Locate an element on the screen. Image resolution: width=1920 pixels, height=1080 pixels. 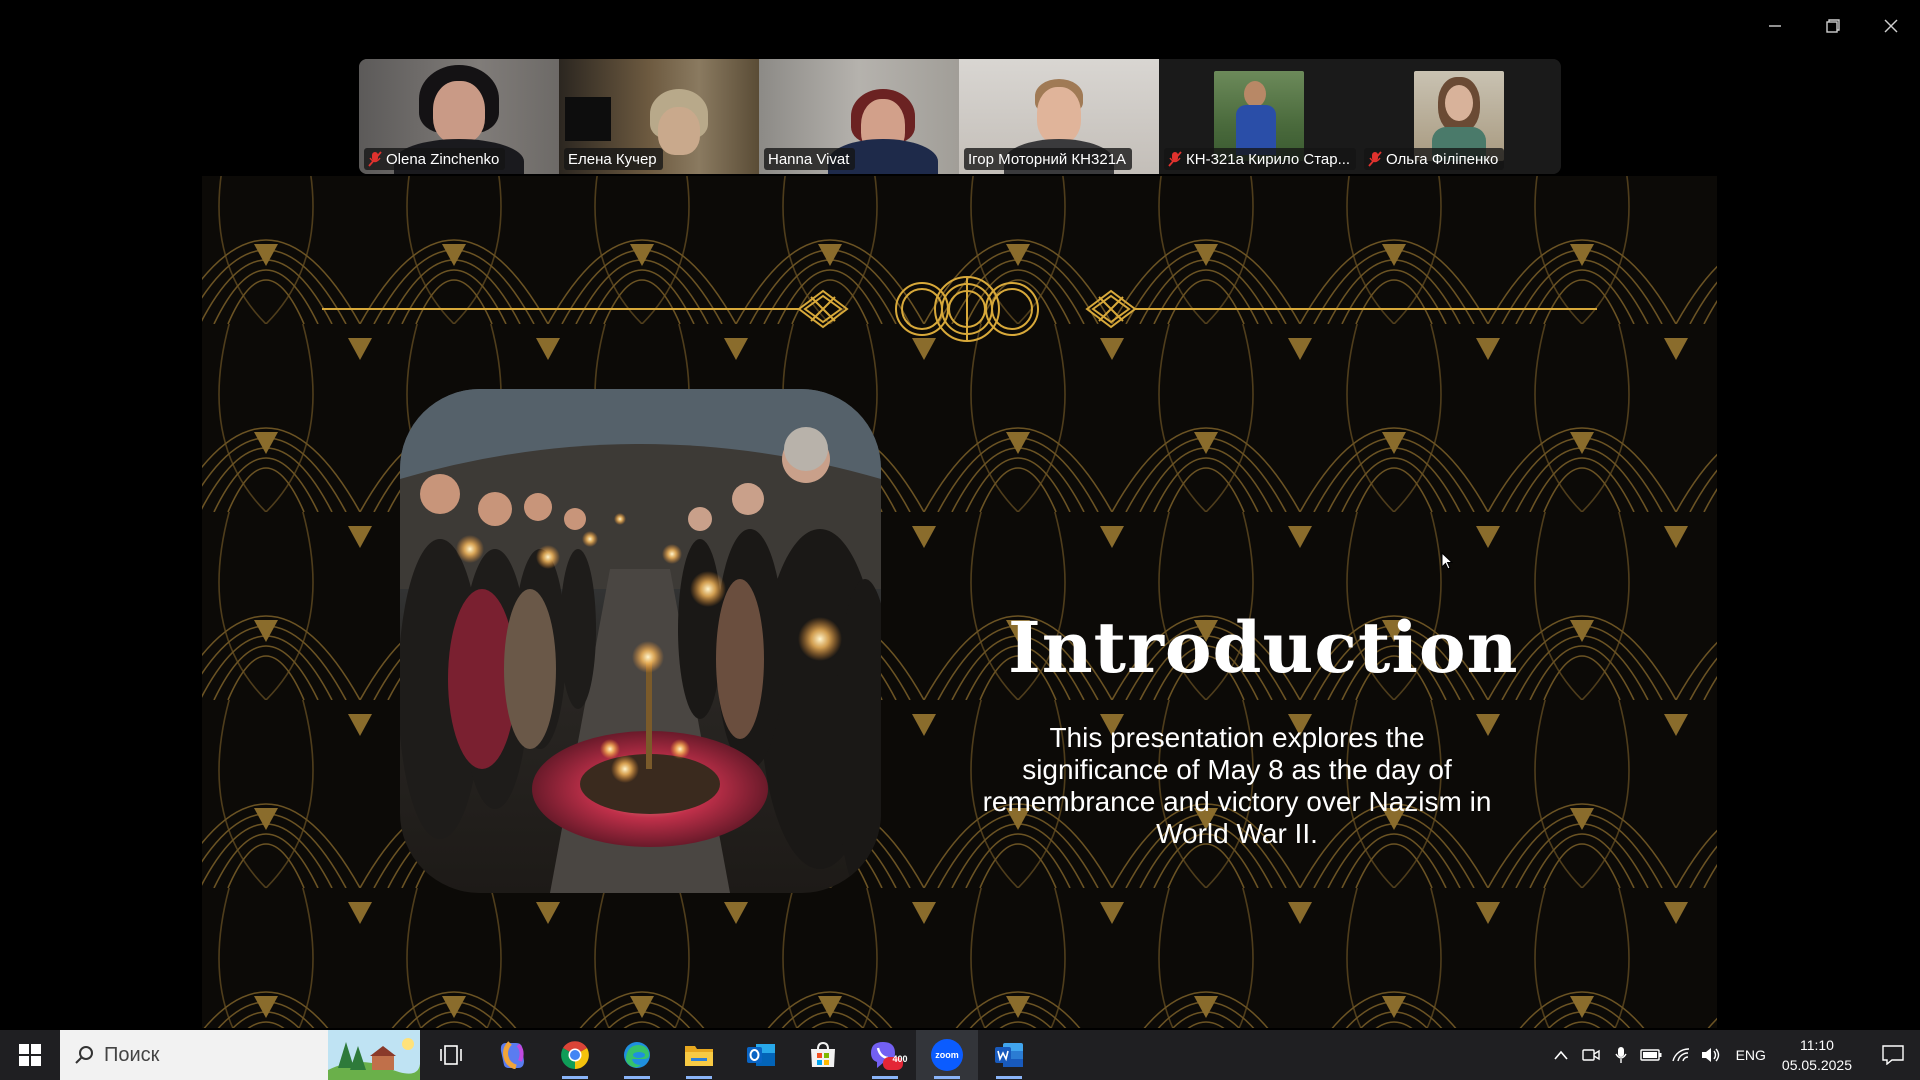
camera-icon is located at coordinates (1590, 1055).